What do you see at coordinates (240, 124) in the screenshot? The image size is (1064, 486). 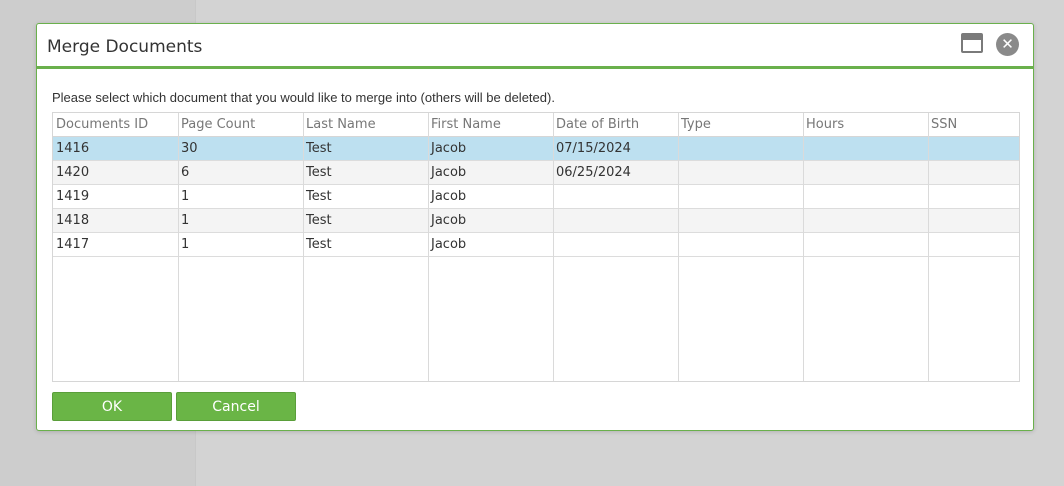 I see `column-header-page-count: Page Count` at bounding box center [240, 124].